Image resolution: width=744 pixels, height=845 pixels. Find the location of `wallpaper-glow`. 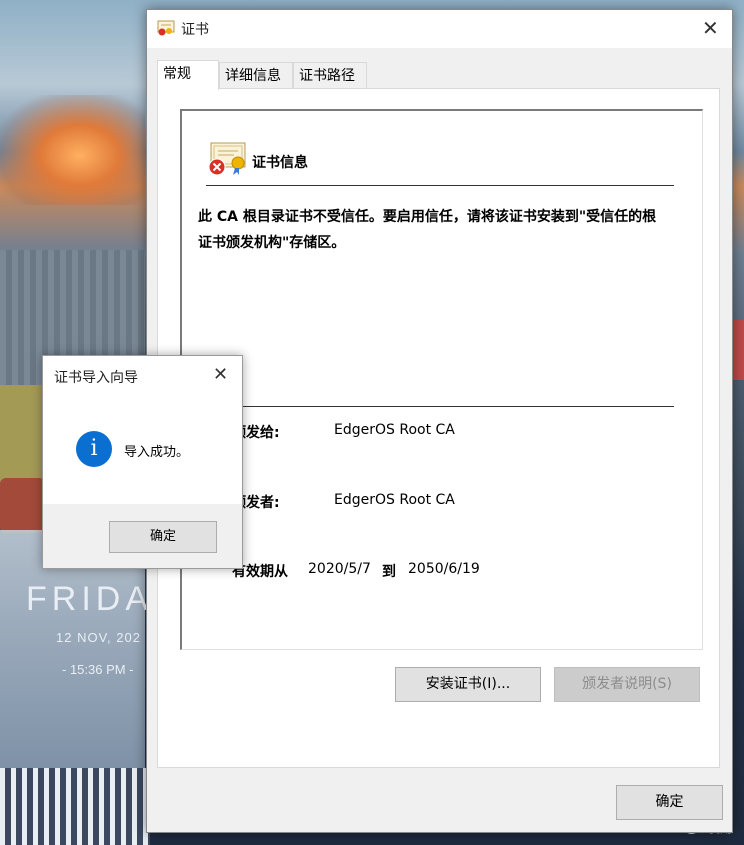

wallpaper-glow is located at coordinates (72, 150).